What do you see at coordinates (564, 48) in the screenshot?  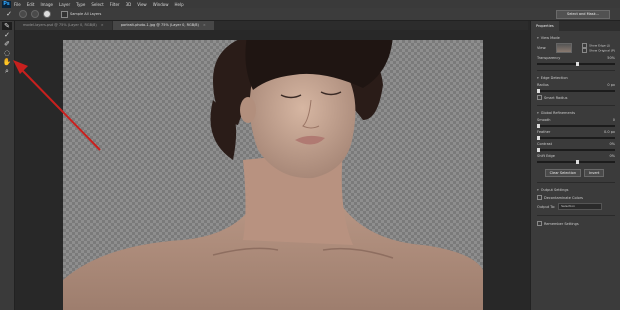 I see `view-mode-picker` at bounding box center [564, 48].